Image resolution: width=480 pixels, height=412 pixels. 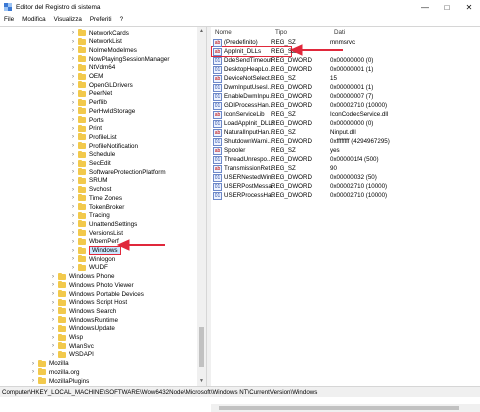 What do you see at coordinates (339, 32) in the screenshot?
I see `column-header-data: Dati` at bounding box center [339, 32].